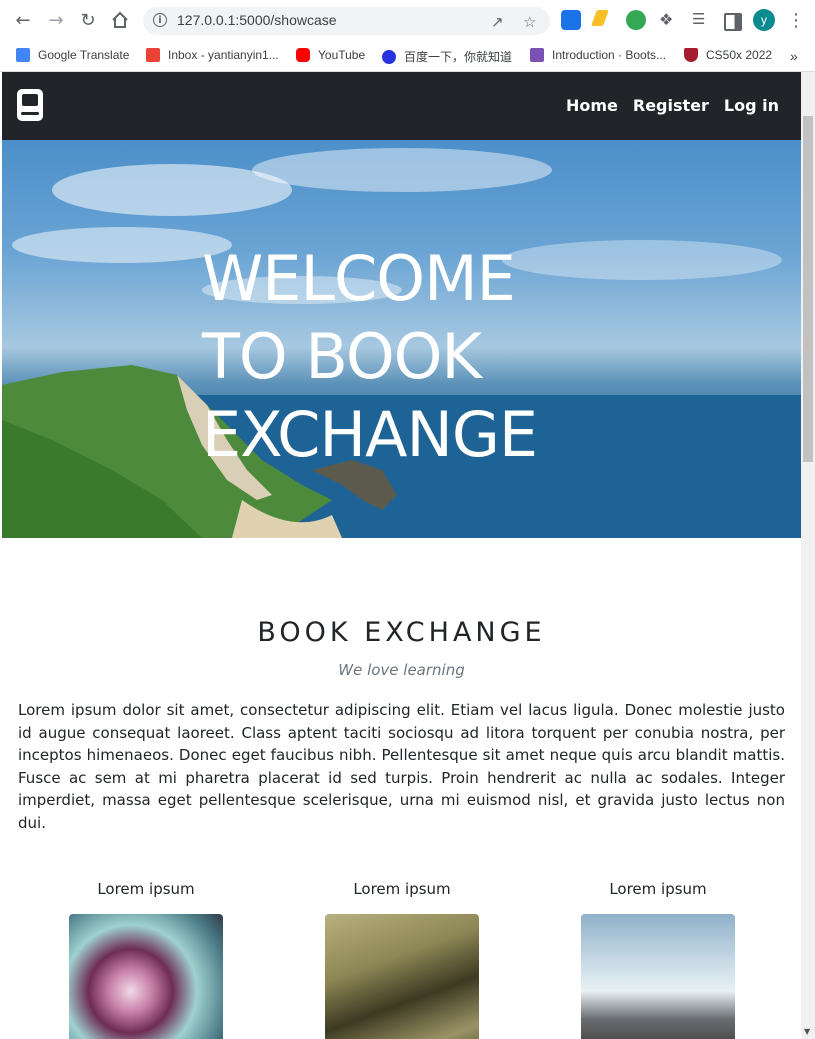 Image resolution: width=815 pixels, height=1039 pixels. What do you see at coordinates (728, 55) in the screenshot?
I see `bookmark-cs50: CS50x 2022` at bounding box center [728, 55].